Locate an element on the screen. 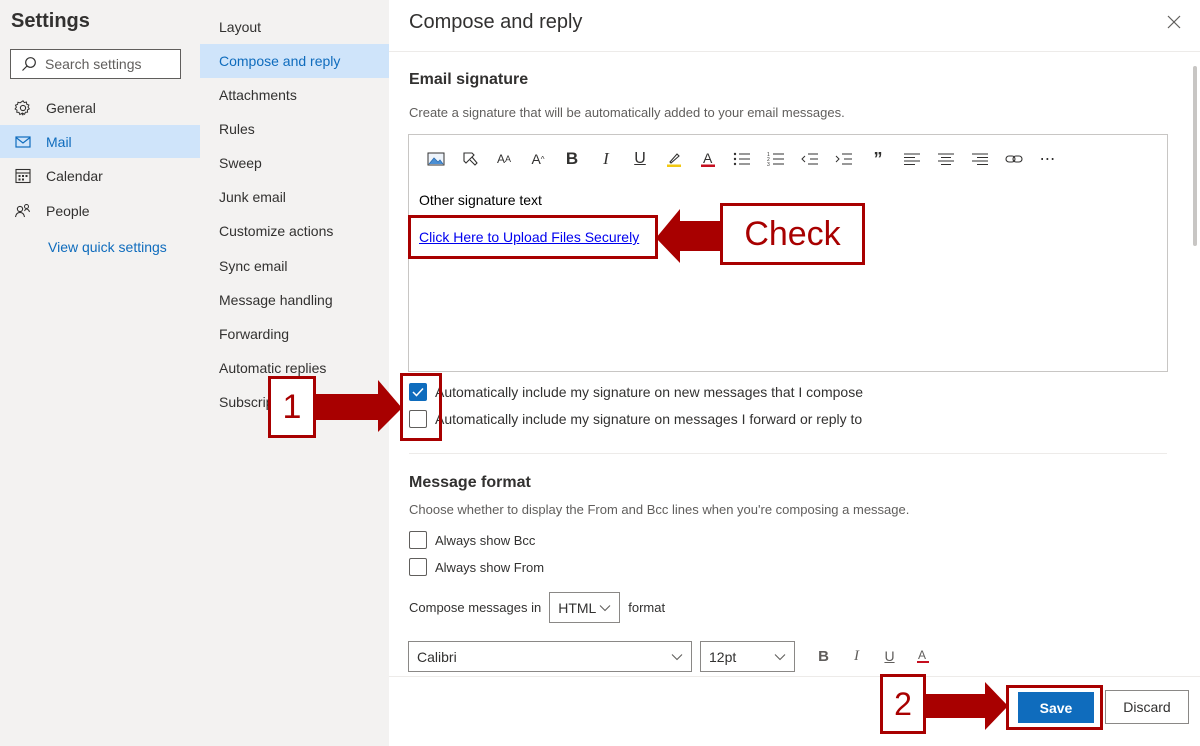  sidebar-item-label: Calendar is located at coordinates (74, 175).